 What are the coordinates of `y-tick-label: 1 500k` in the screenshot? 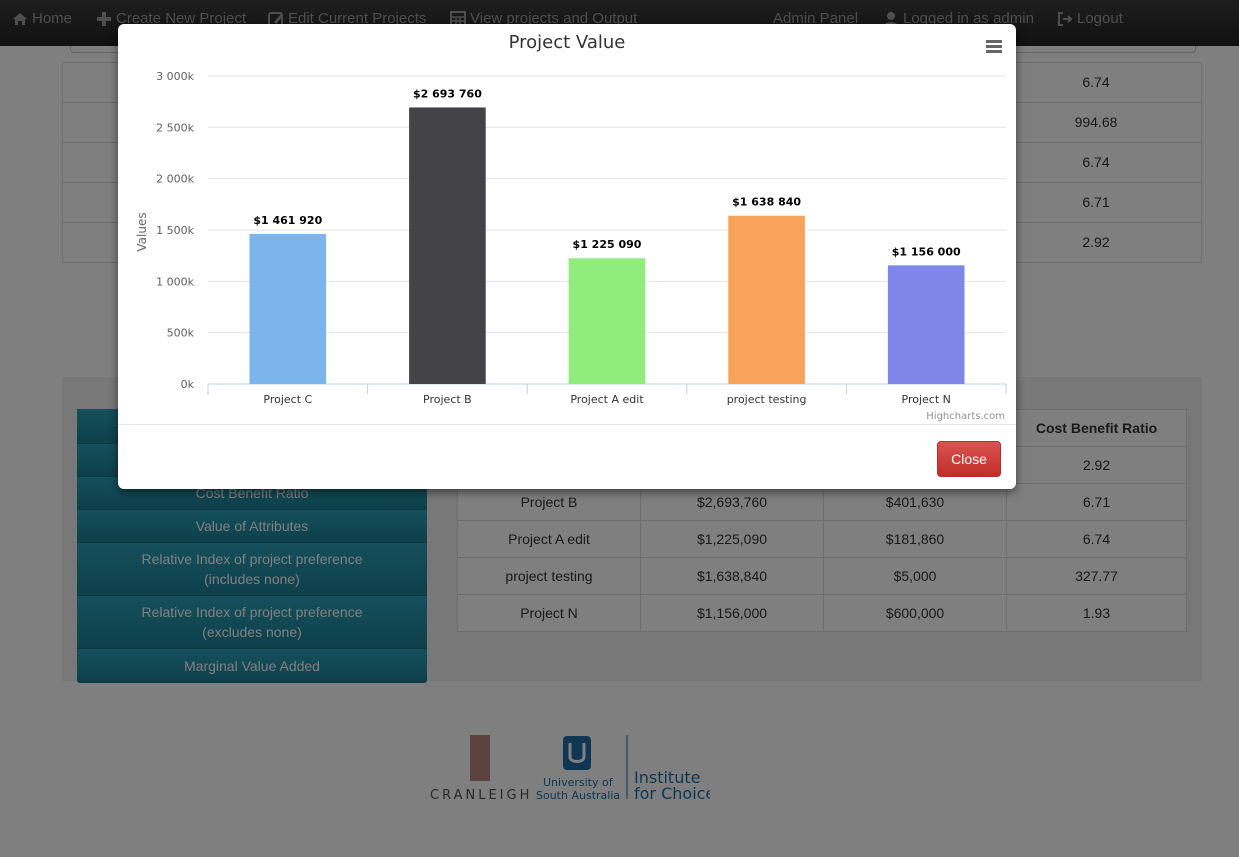 It's located at (175, 230).